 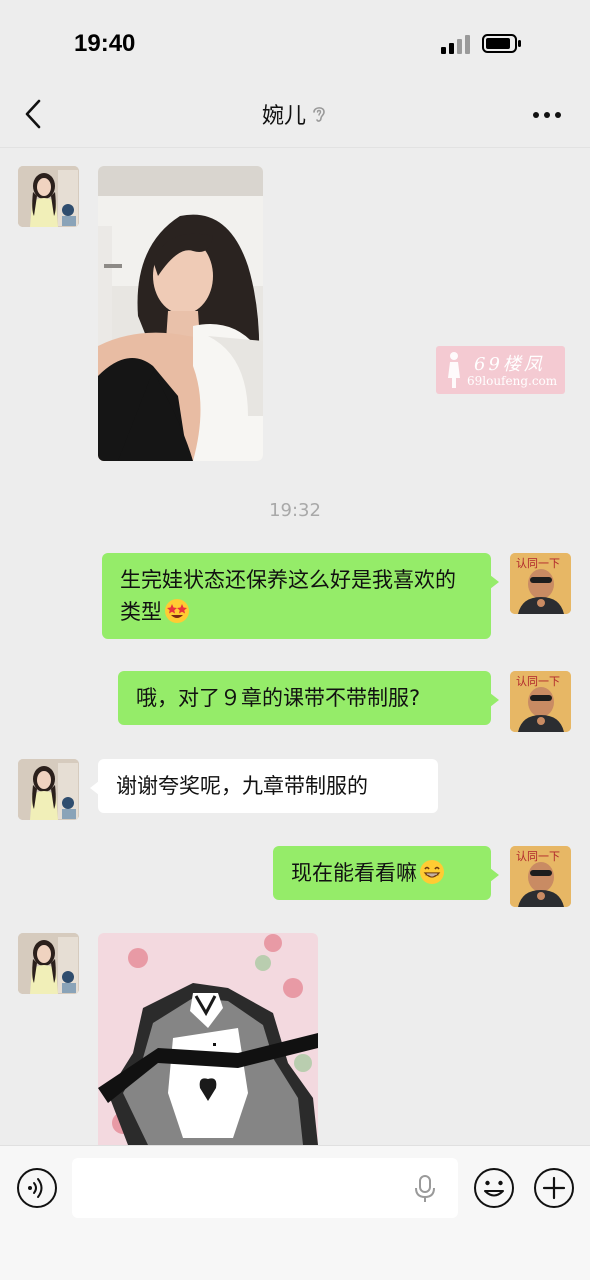 I want to click on input-bar, so click(x=295, y=1212).